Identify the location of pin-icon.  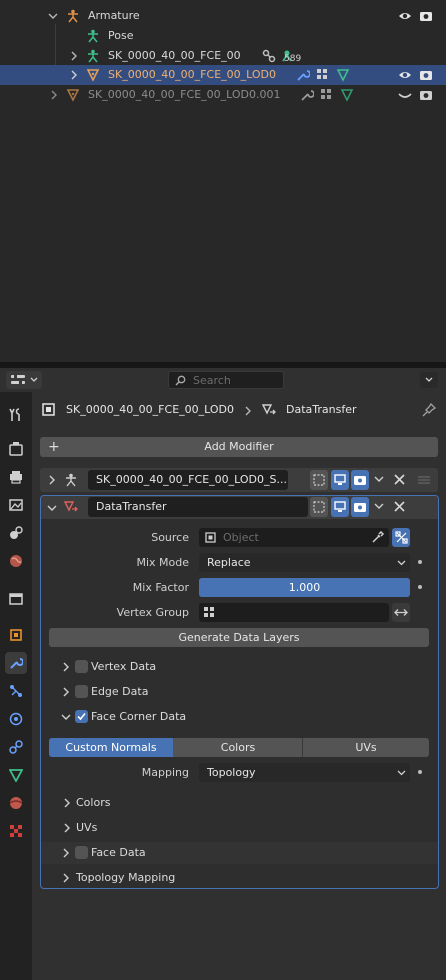
(429, 410).